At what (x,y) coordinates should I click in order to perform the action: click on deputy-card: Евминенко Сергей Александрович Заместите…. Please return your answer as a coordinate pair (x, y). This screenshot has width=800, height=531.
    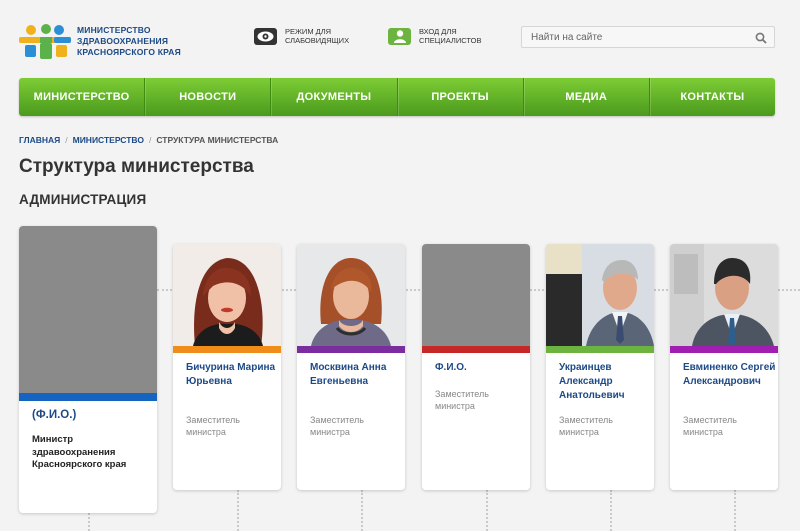
    Looking at the image, I should click on (724, 367).